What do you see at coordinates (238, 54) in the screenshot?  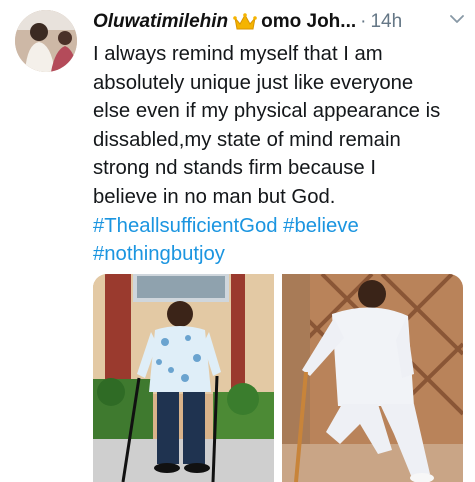 I see `tweet-text-line: I always remind myself that I am` at bounding box center [238, 54].